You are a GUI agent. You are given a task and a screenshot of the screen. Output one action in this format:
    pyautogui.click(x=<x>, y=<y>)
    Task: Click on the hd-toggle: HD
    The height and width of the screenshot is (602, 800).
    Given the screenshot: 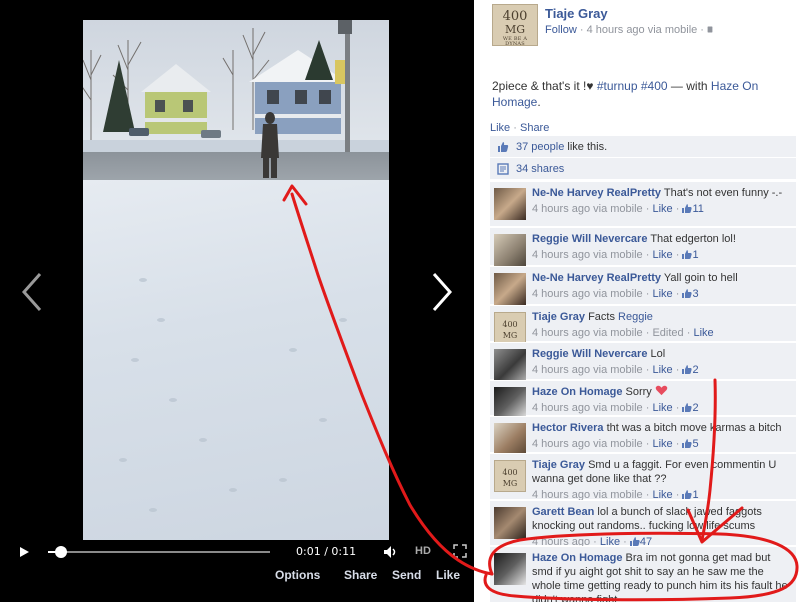 What is the action you would take?
    pyautogui.click(x=423, y=551)
    